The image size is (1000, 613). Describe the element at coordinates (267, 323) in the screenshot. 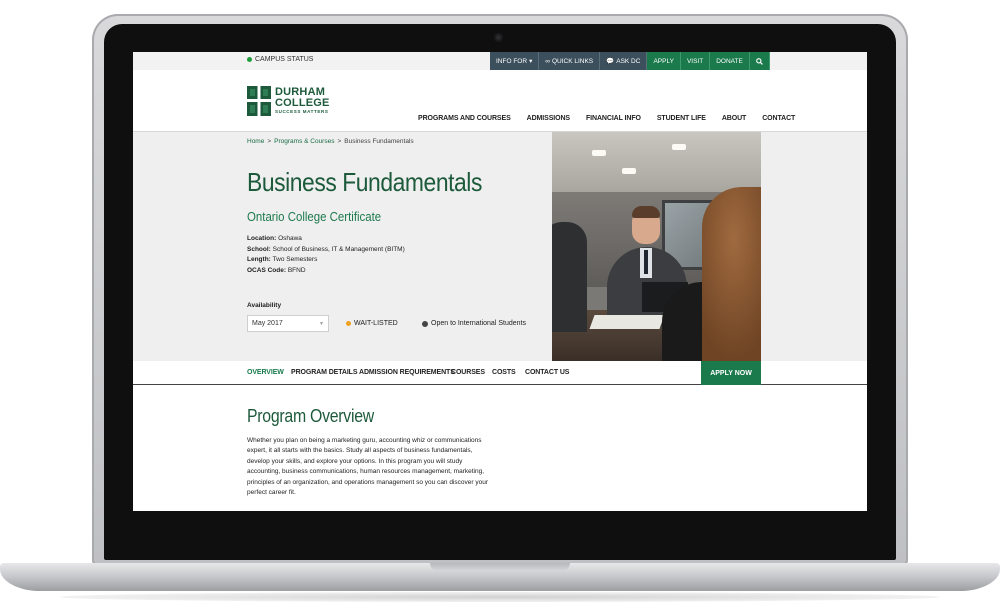

I see `availability-selected-value: May 2017` at that location.